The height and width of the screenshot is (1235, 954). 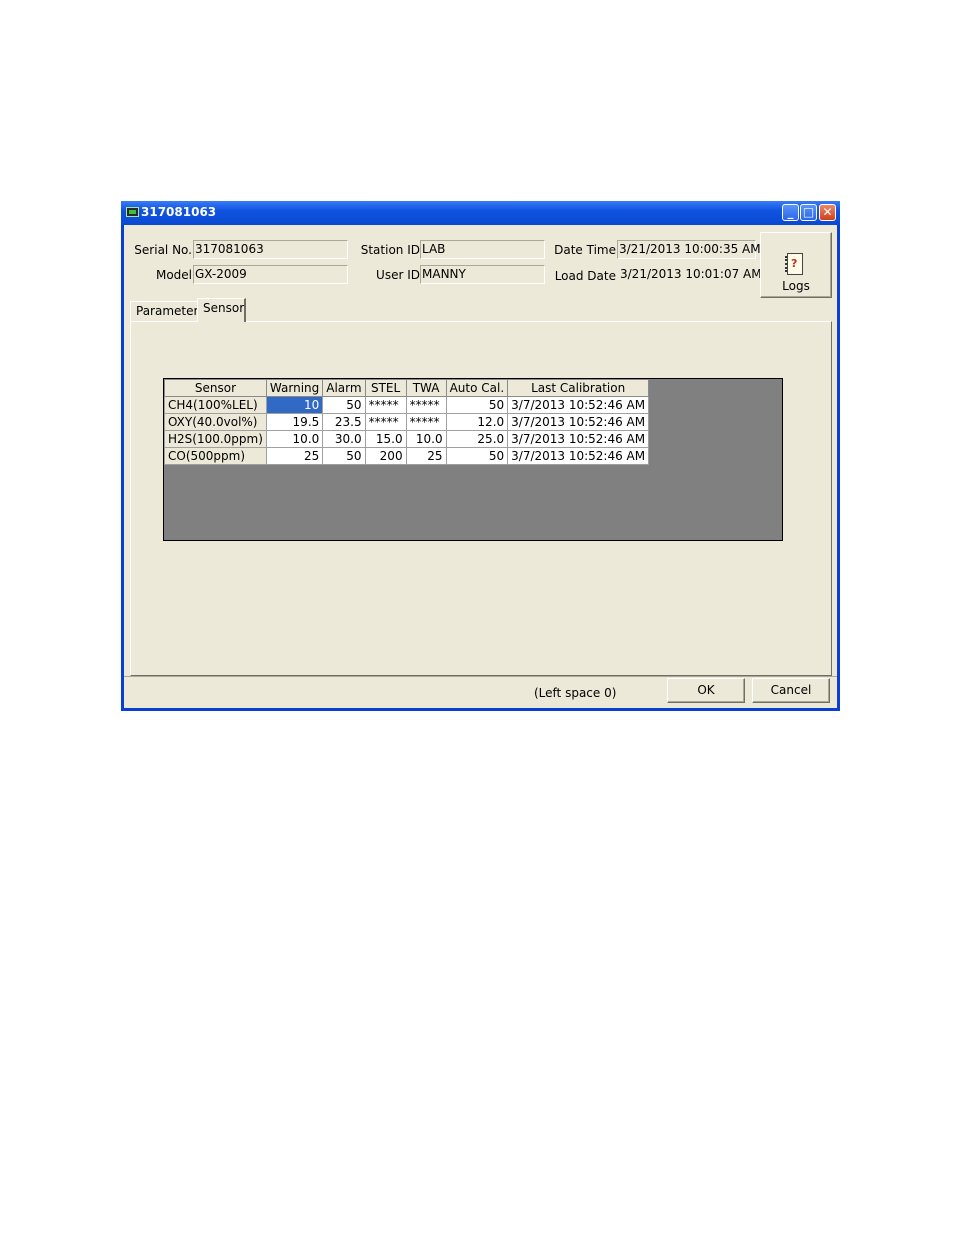 I want to click on notebook-icon: ?, so click(x=794, y=264).